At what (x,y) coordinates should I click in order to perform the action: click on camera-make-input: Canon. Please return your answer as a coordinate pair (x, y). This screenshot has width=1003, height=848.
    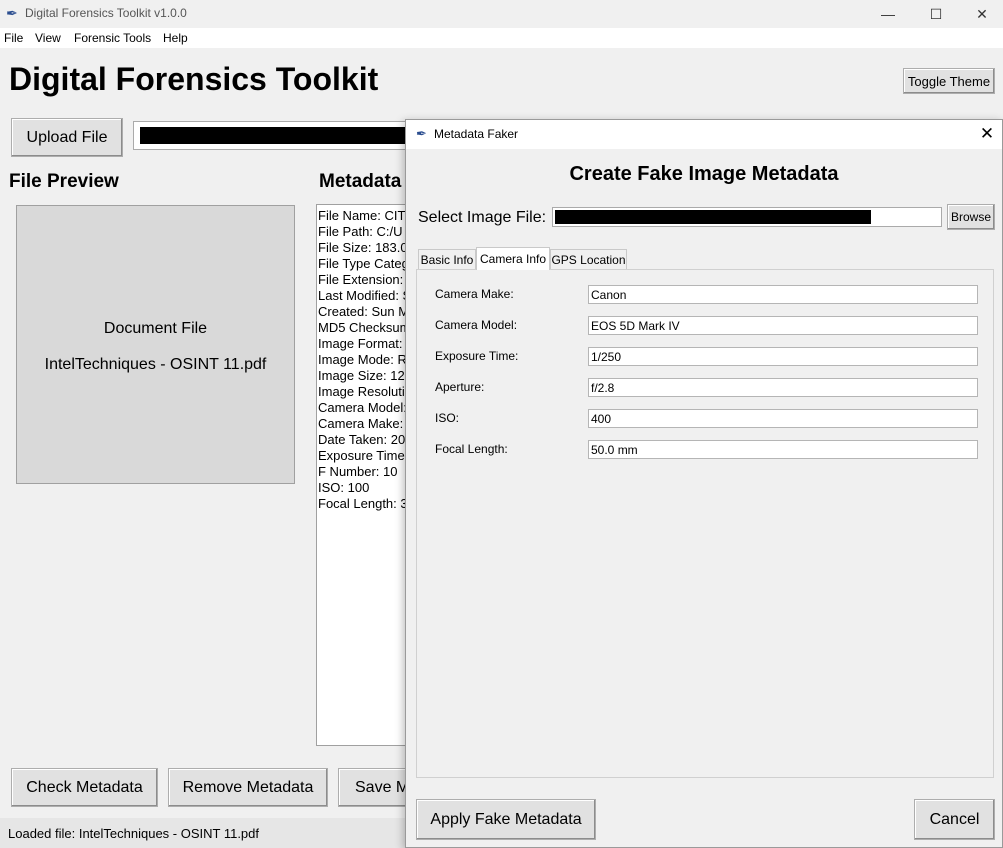
    Looking at the image, I should click on (783, 294).